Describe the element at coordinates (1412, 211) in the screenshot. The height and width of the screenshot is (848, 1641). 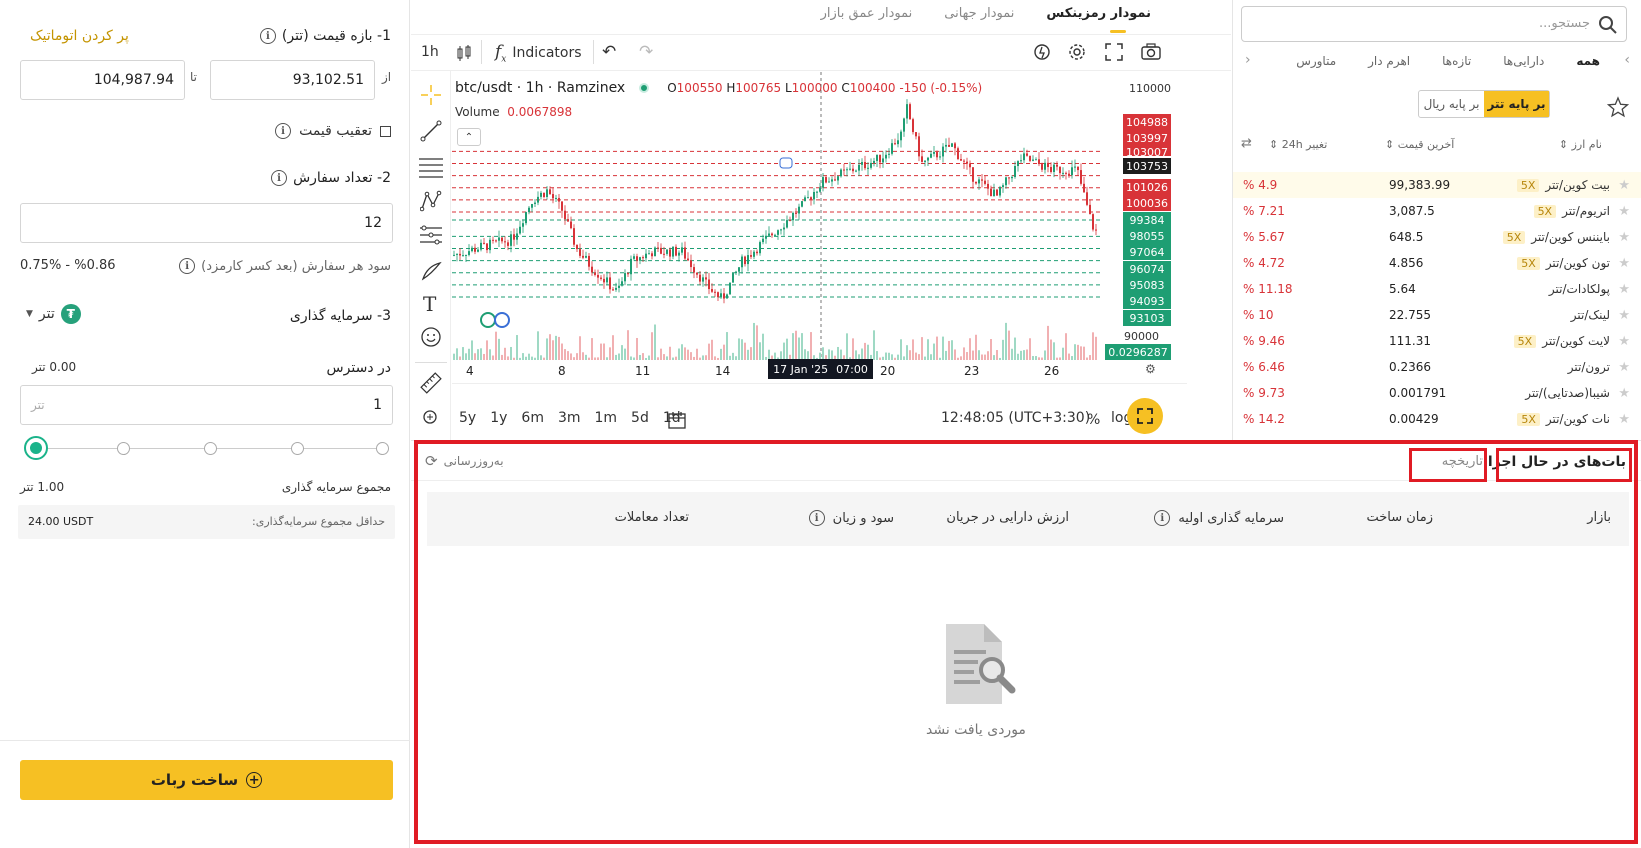
I see `price-cell: 3,087.5` at that location.